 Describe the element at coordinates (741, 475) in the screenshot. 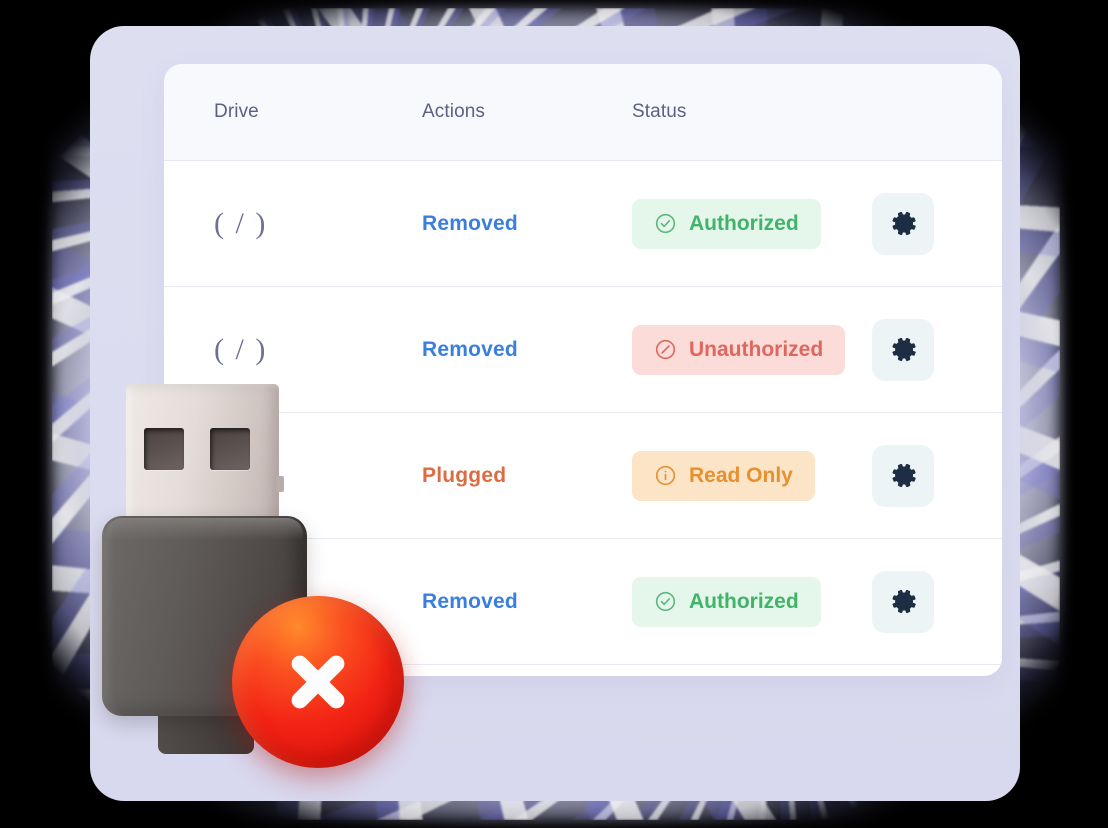

I see `status-badge-label: Read Only` at that location.